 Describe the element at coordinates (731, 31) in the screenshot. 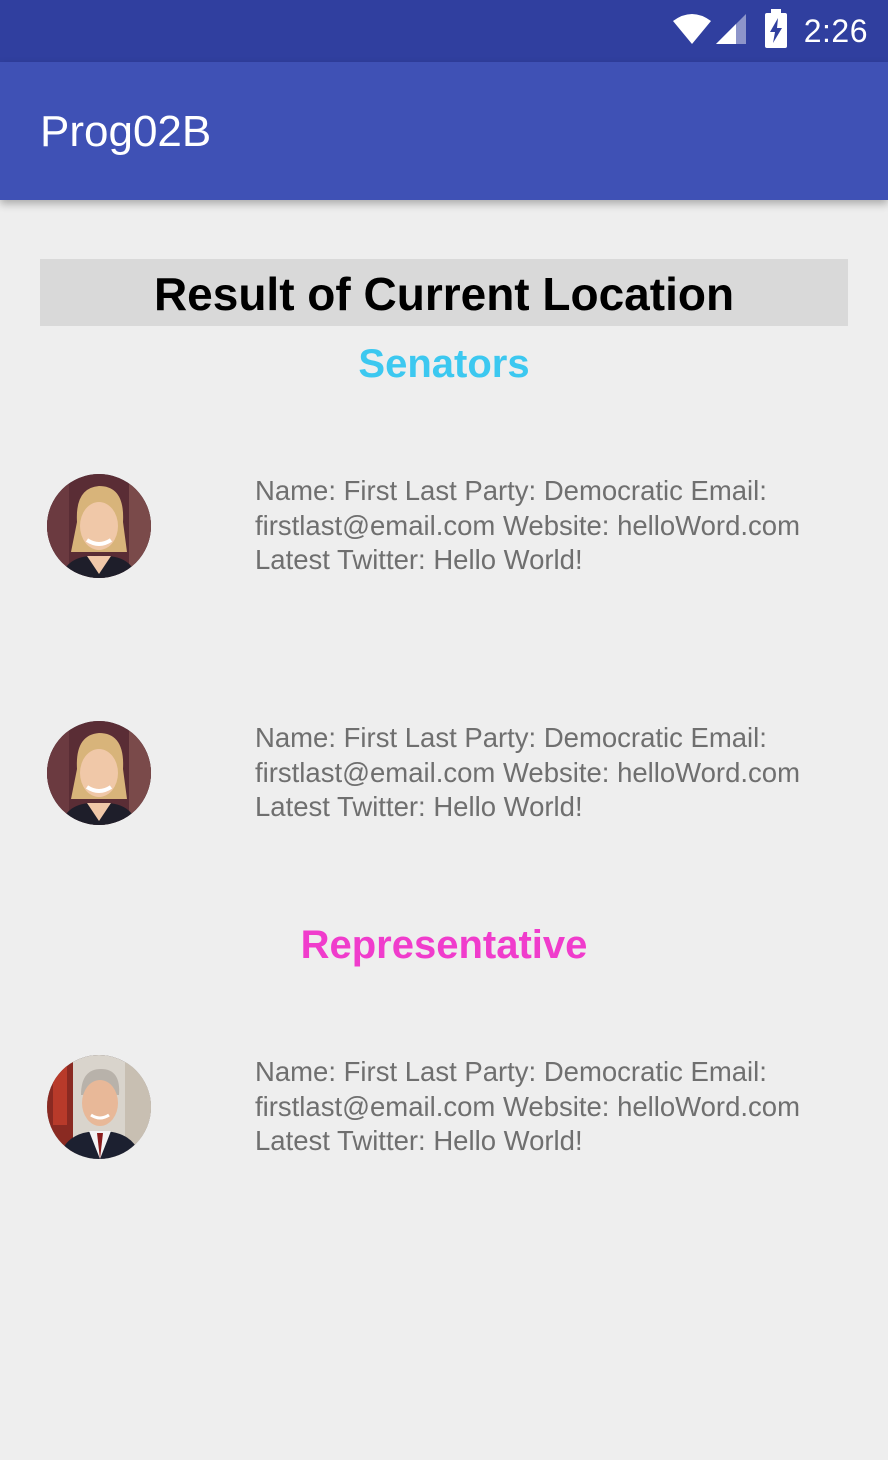

I see `signal-icon` at that location.